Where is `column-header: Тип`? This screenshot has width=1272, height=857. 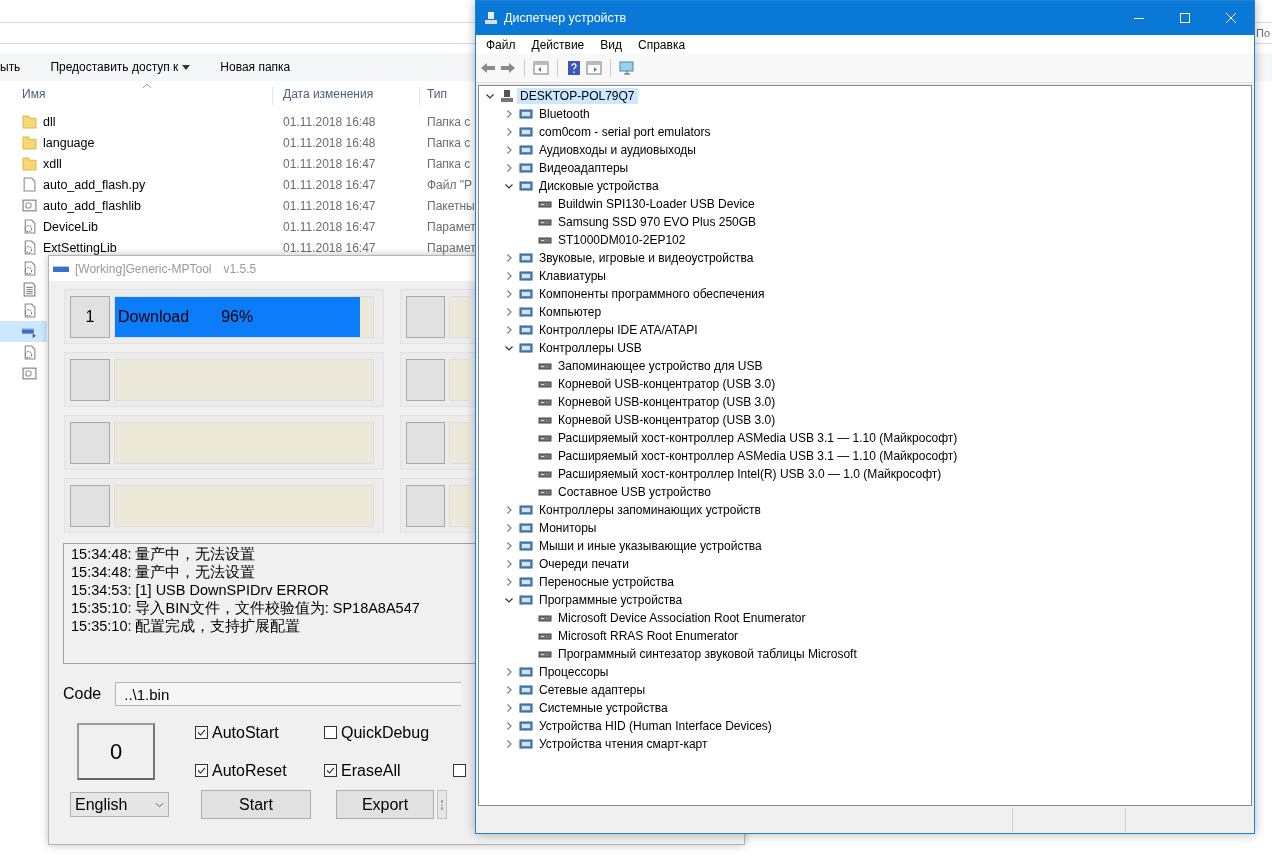 column-header: Тип is located at coordinates (433, 94).